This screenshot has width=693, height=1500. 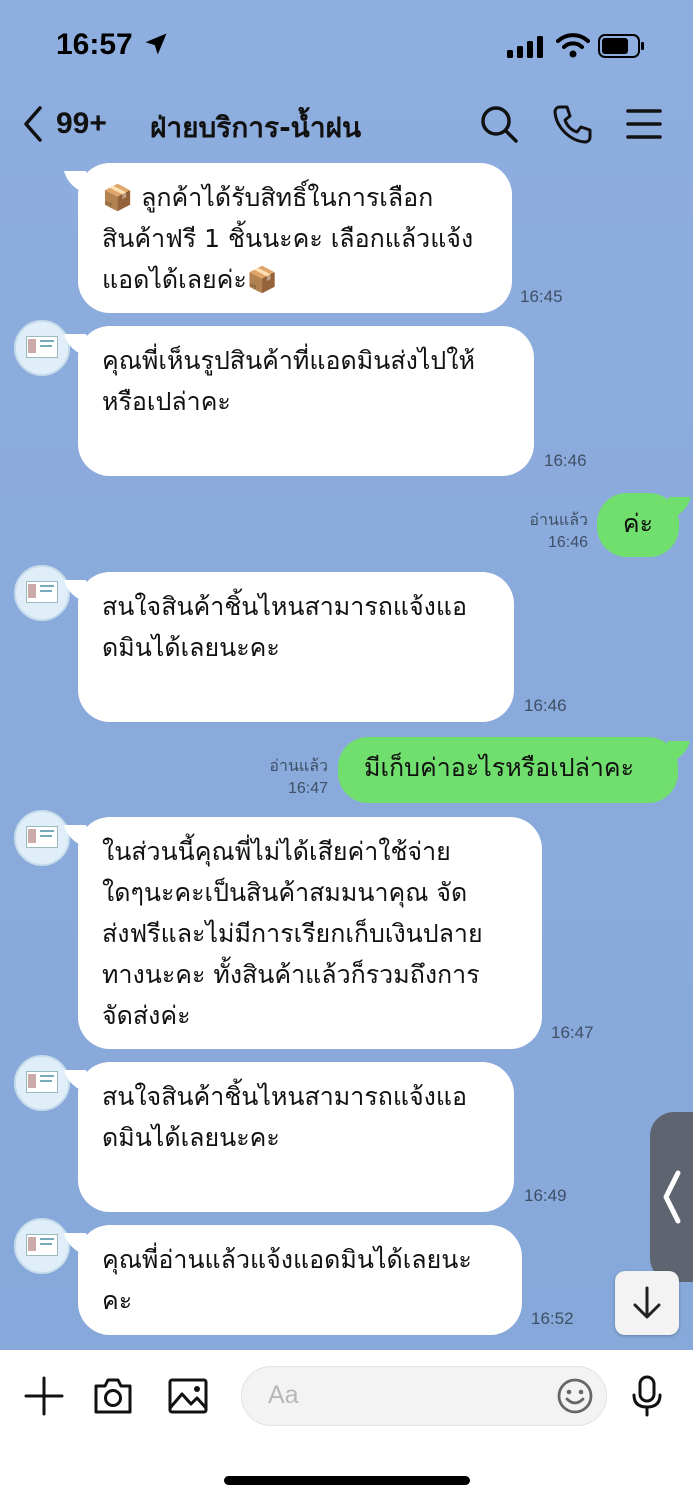 What do you see at coordinates (638, 525) in the screenshot?
I see `outgoing-message-bubble: ค่ะ` at bounding box center [638, 525].